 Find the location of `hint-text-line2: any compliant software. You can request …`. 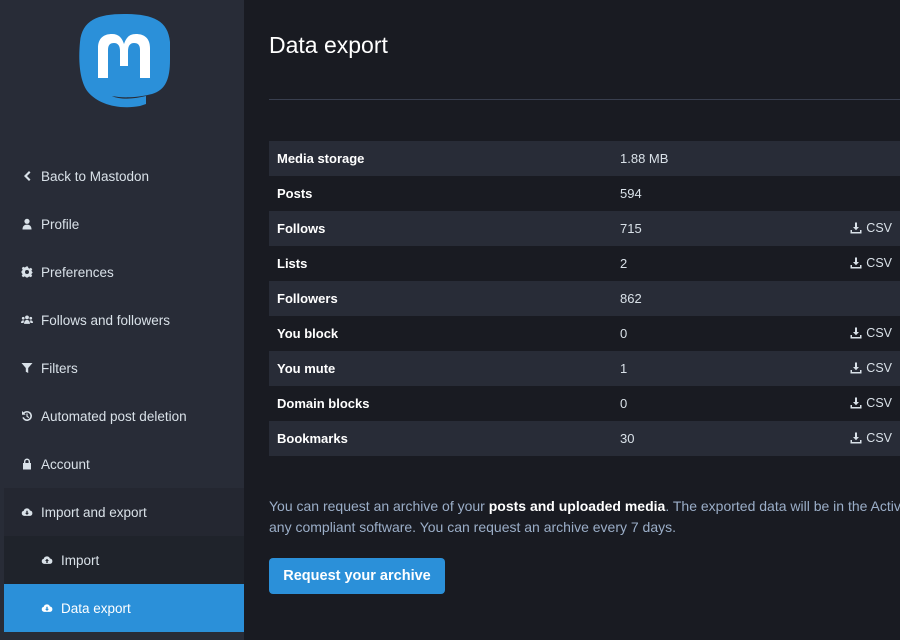

hint-text-line2: any compliant software. You can request … is located at coordinates (473, 527).